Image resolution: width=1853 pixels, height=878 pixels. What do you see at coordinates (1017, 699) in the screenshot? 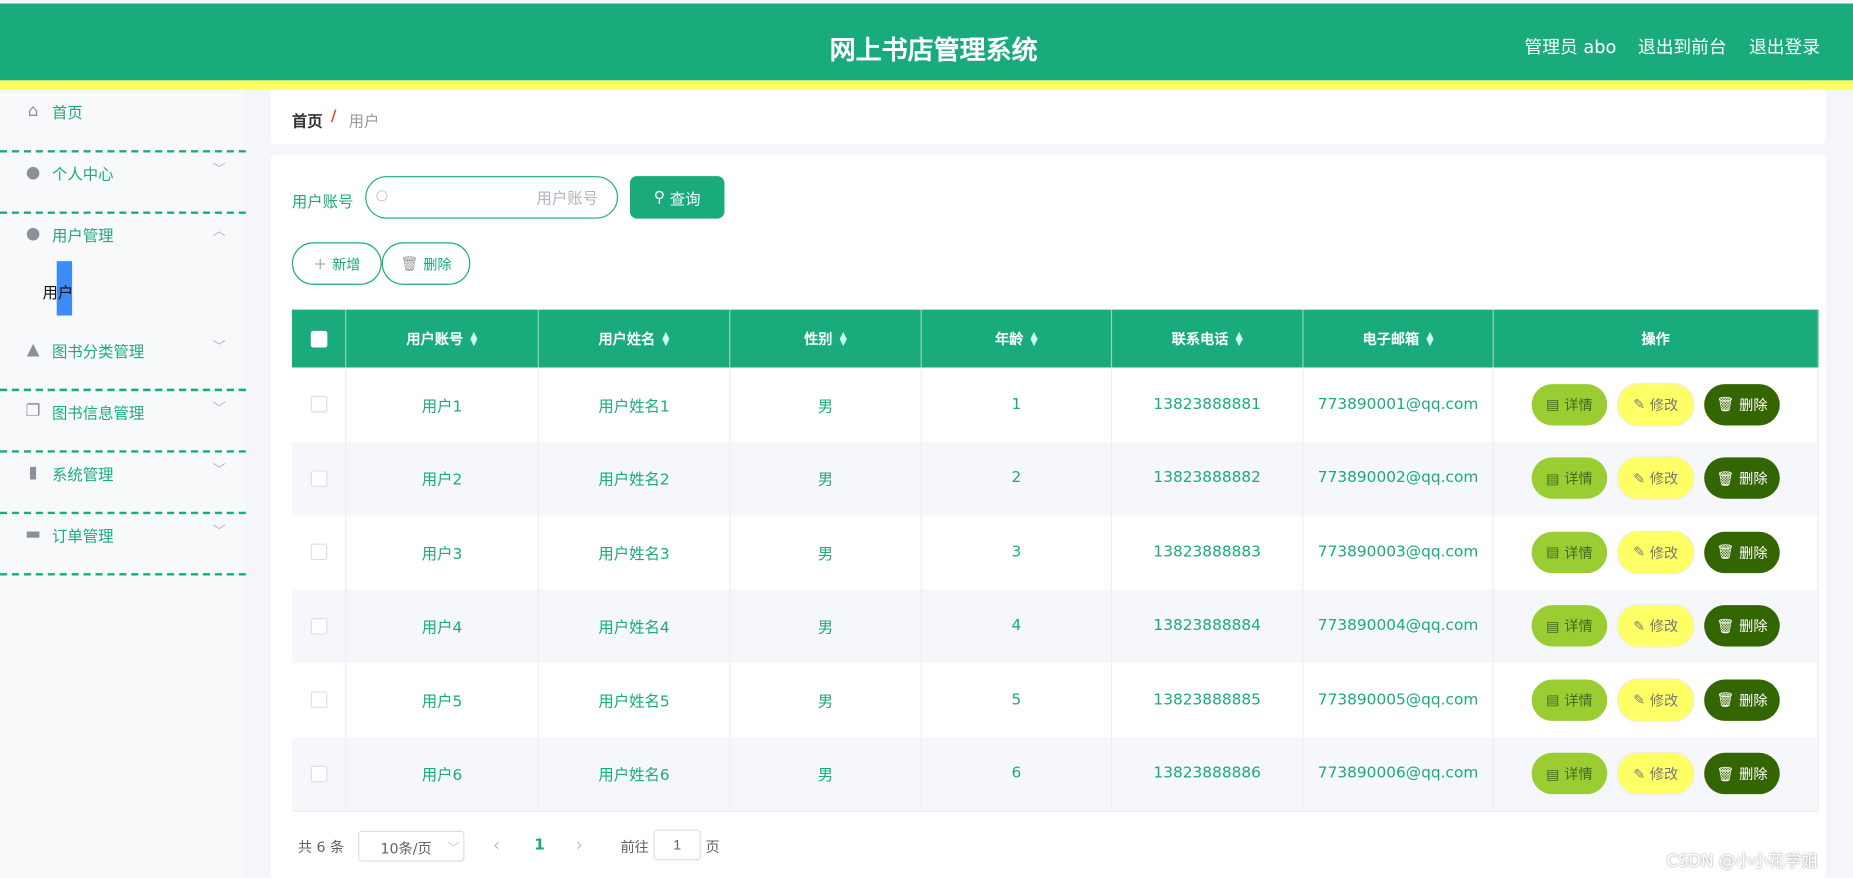
I see `table-cell: 5` at bounding box center [1017, 699].